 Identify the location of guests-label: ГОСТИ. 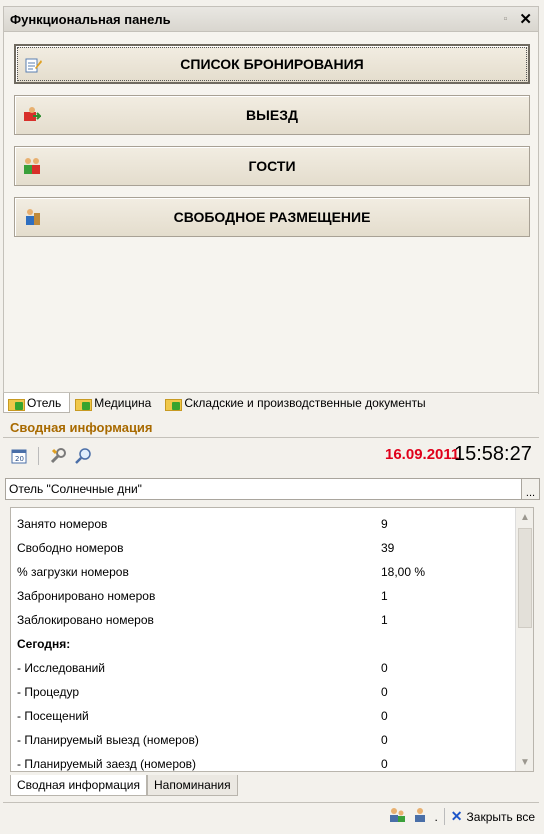
(272, 166).